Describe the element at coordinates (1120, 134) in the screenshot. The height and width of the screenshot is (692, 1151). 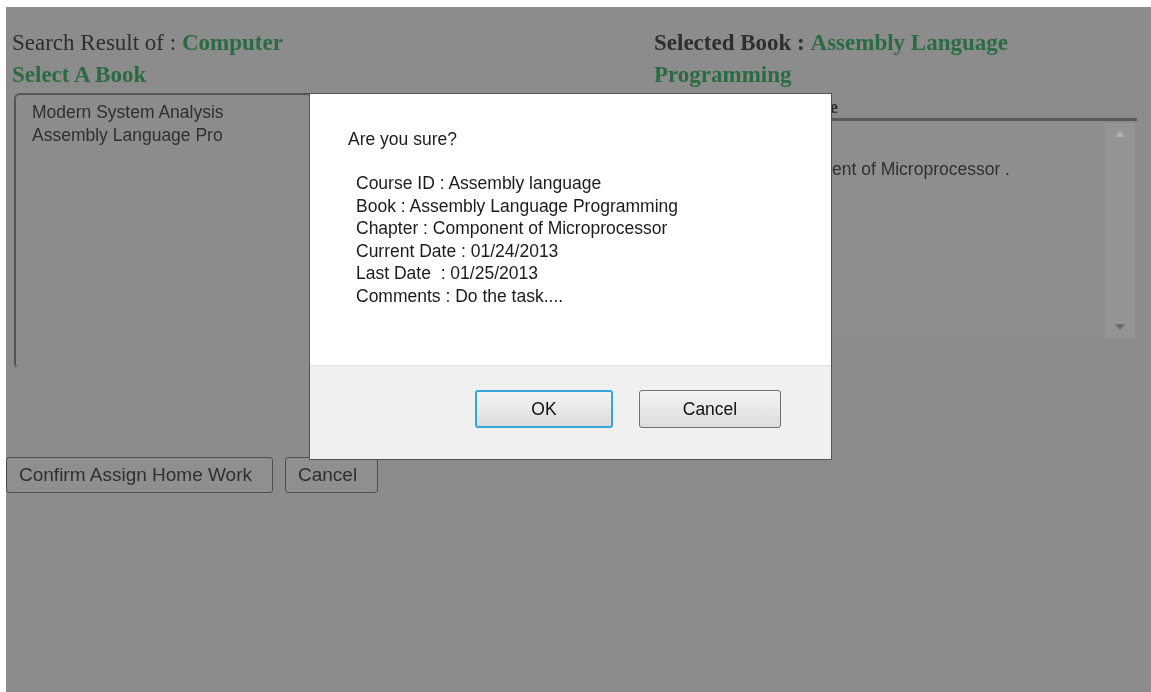
I see `scroll-up-icon` at that location.